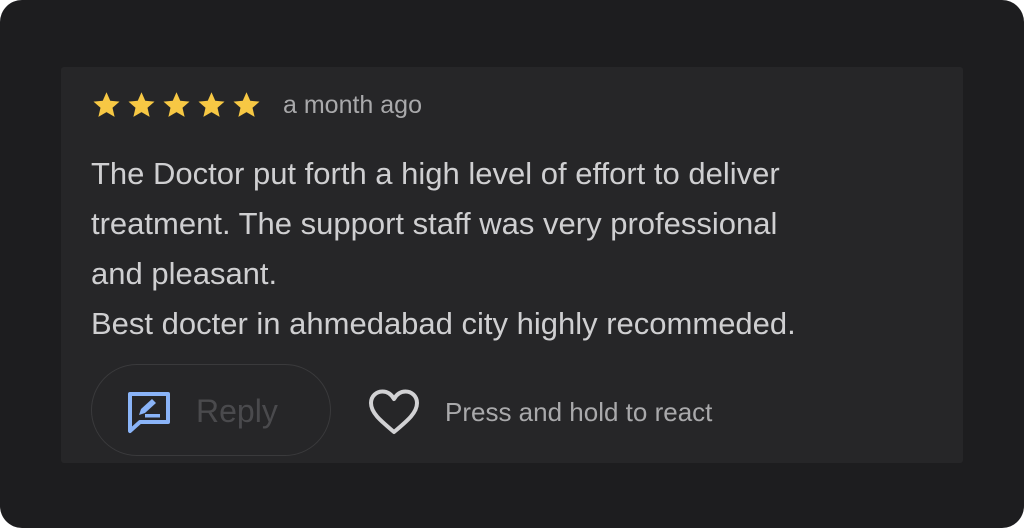  I want to click on review-time: a month ago, so click(352, 105).